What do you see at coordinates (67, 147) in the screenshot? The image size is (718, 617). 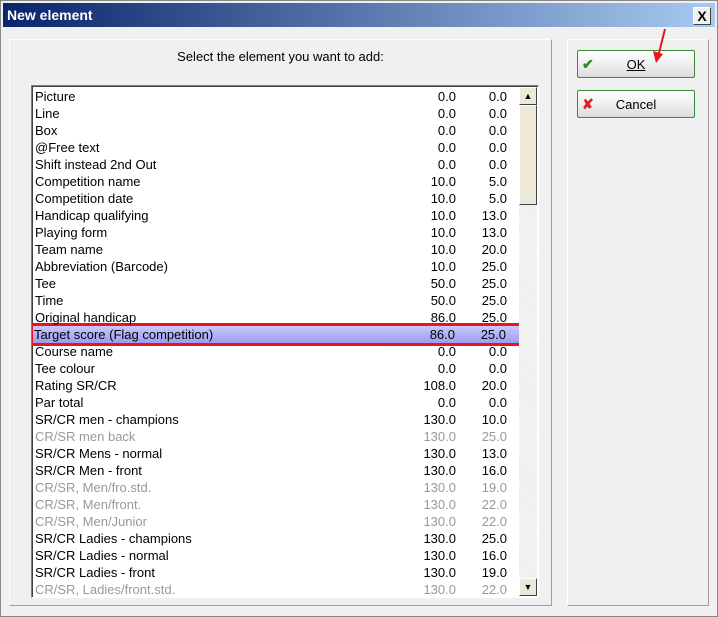 I see `item-name: @Free text` at bounding box center [67, 147].